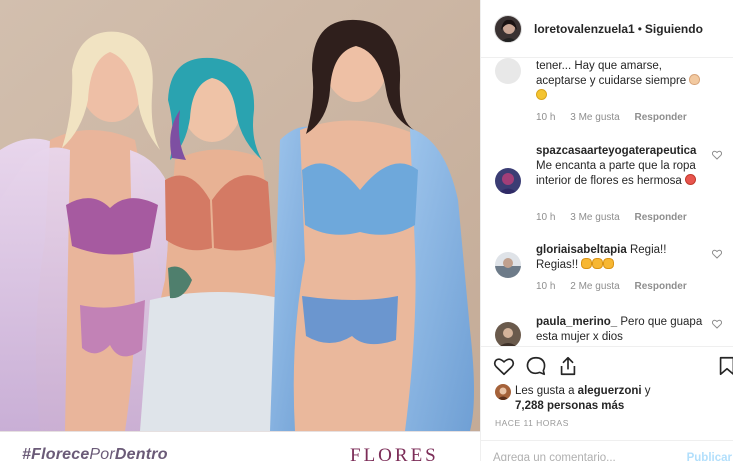 This screenshot has width=733, height=461. I want to click on liker-avatar, so click(503, 392).